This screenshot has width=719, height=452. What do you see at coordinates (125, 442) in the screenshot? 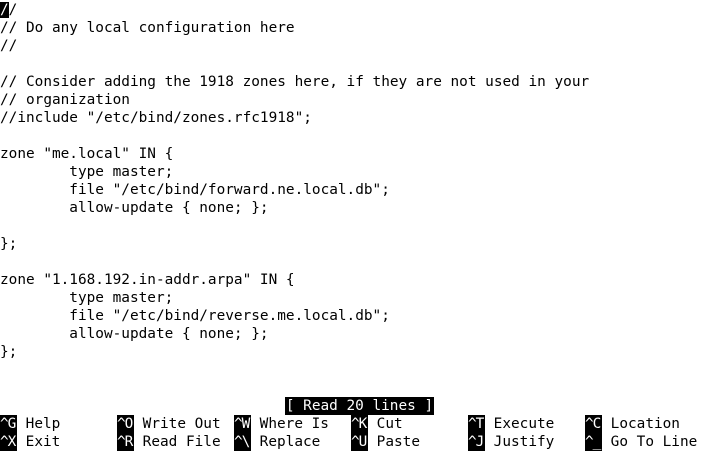
I see `shortcut-key: ^R` at bounding box center [125, 442].